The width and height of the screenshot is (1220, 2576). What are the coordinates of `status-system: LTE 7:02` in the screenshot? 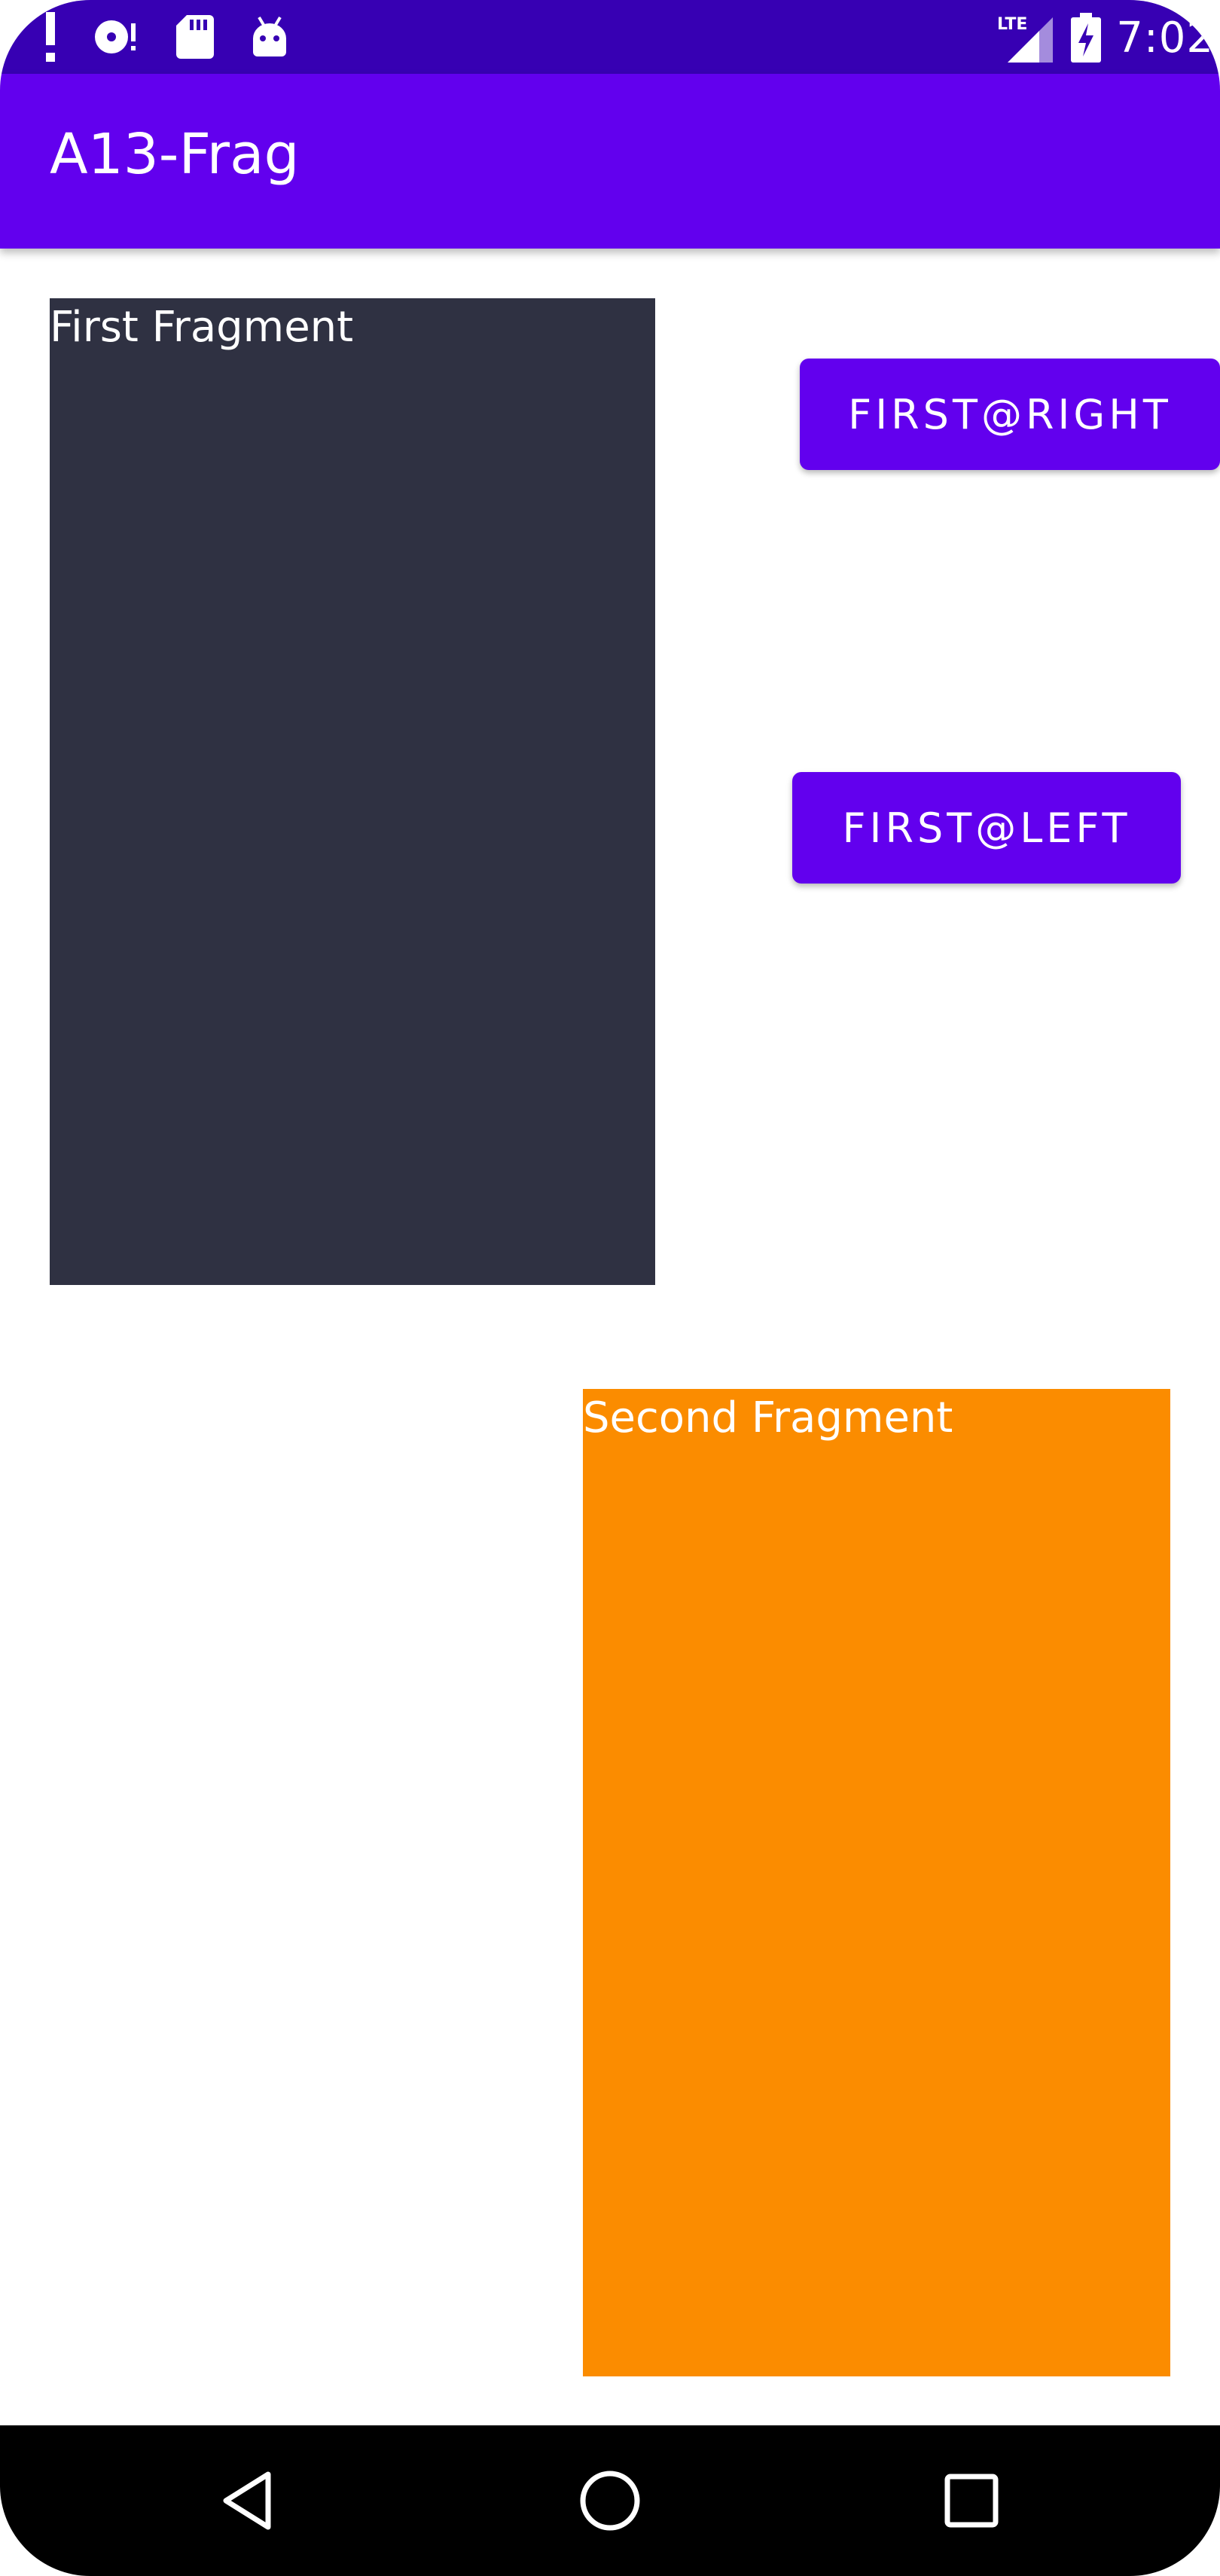 It's located at (1108, 38).